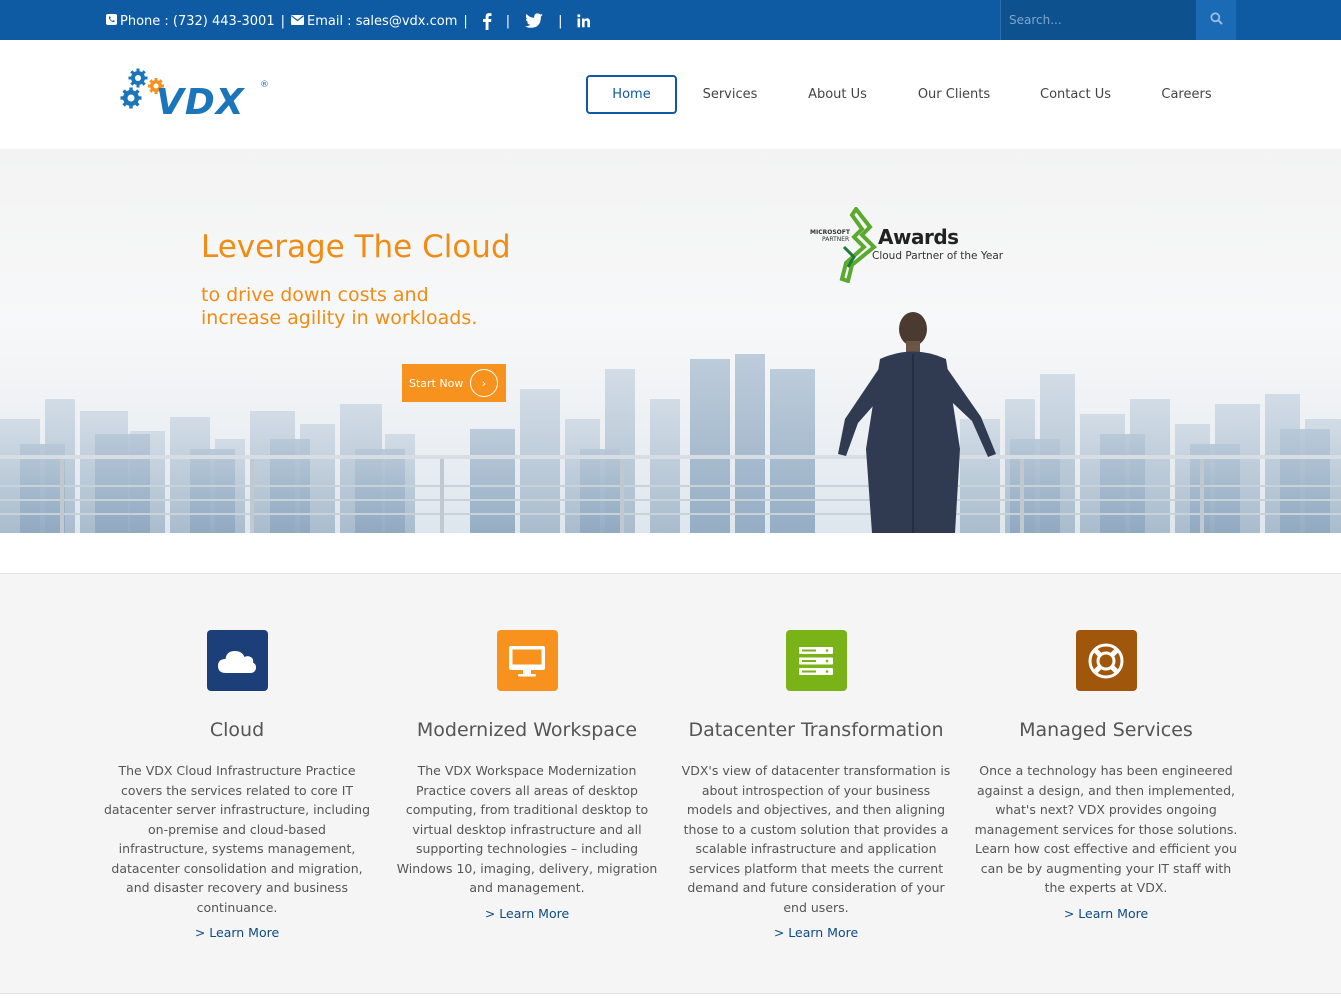 This screenshot has height=1006, width=1341. What do you see at coordinates (1106, 730) in the screenshot?
I see `feature-title: Managed Services` at bounding box center [1106, 730].